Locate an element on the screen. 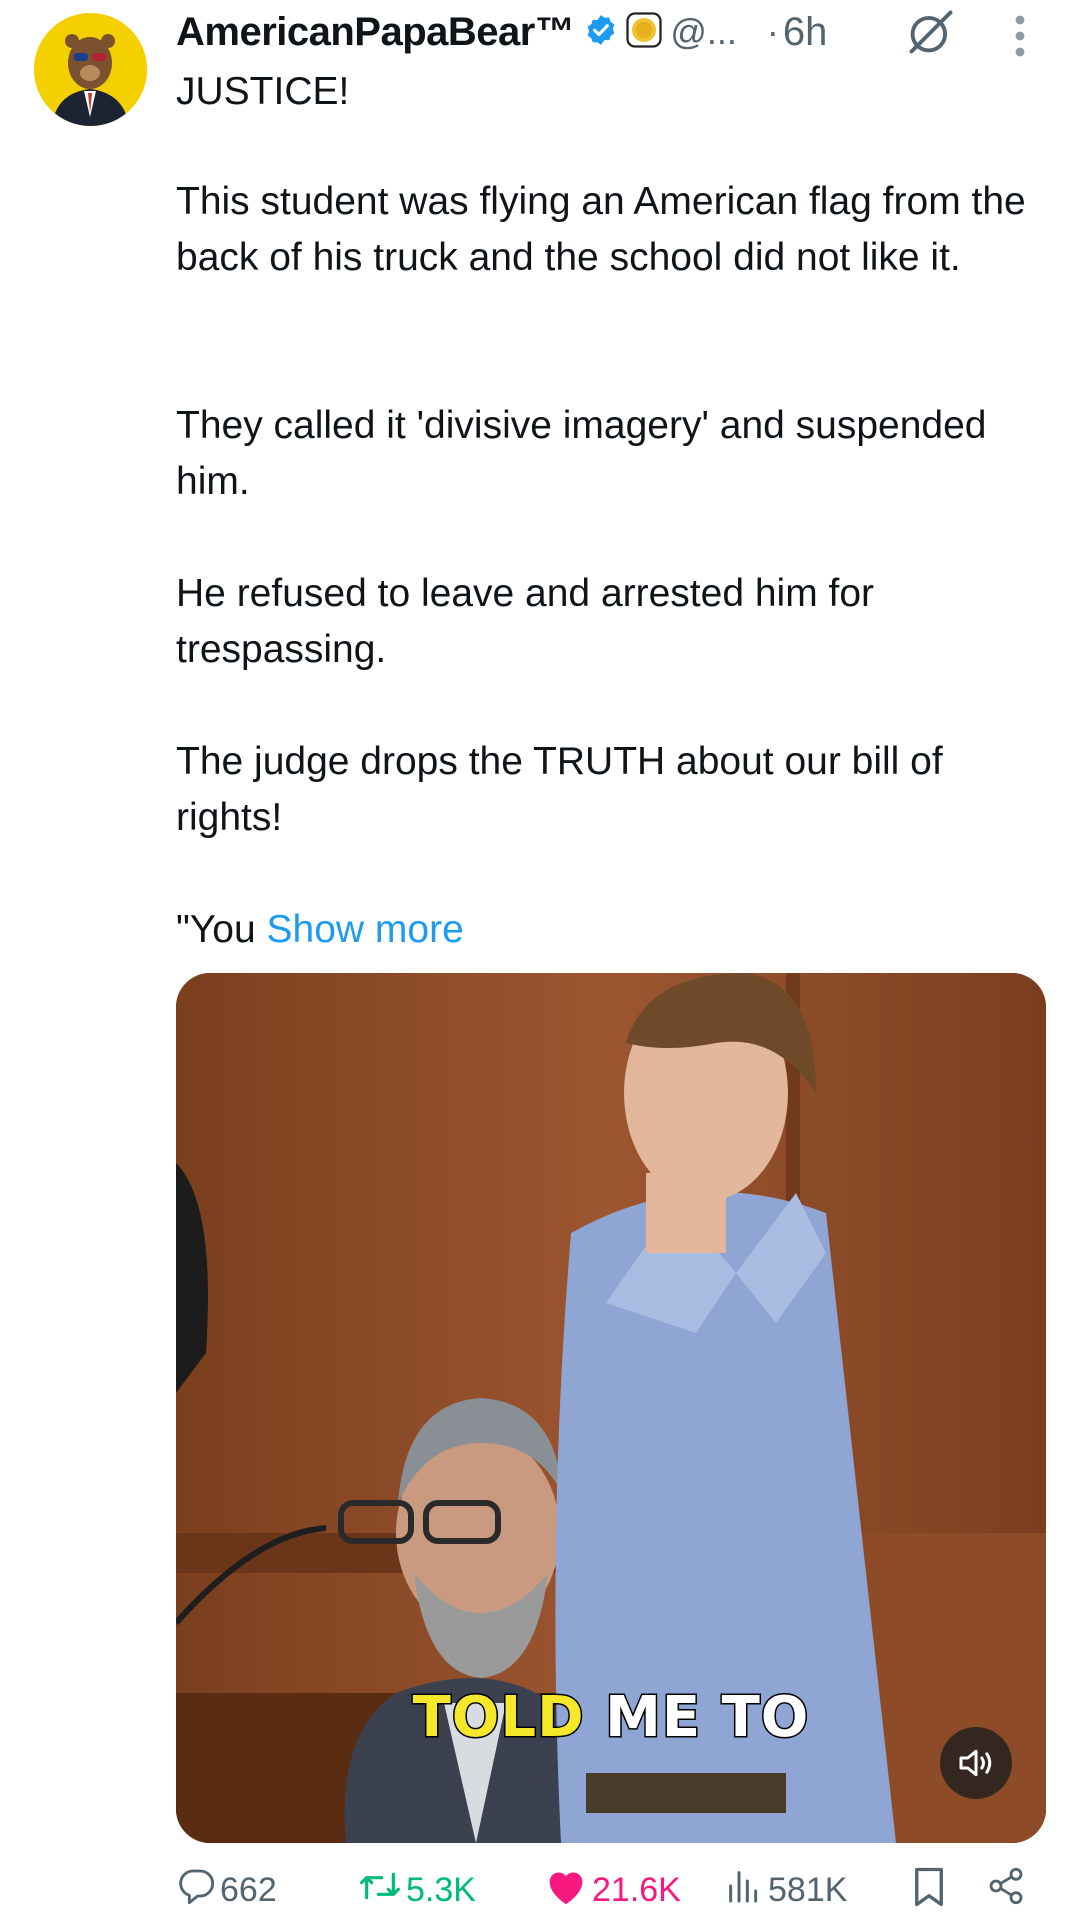  share-icon is located at coordinates (1006, 1890).